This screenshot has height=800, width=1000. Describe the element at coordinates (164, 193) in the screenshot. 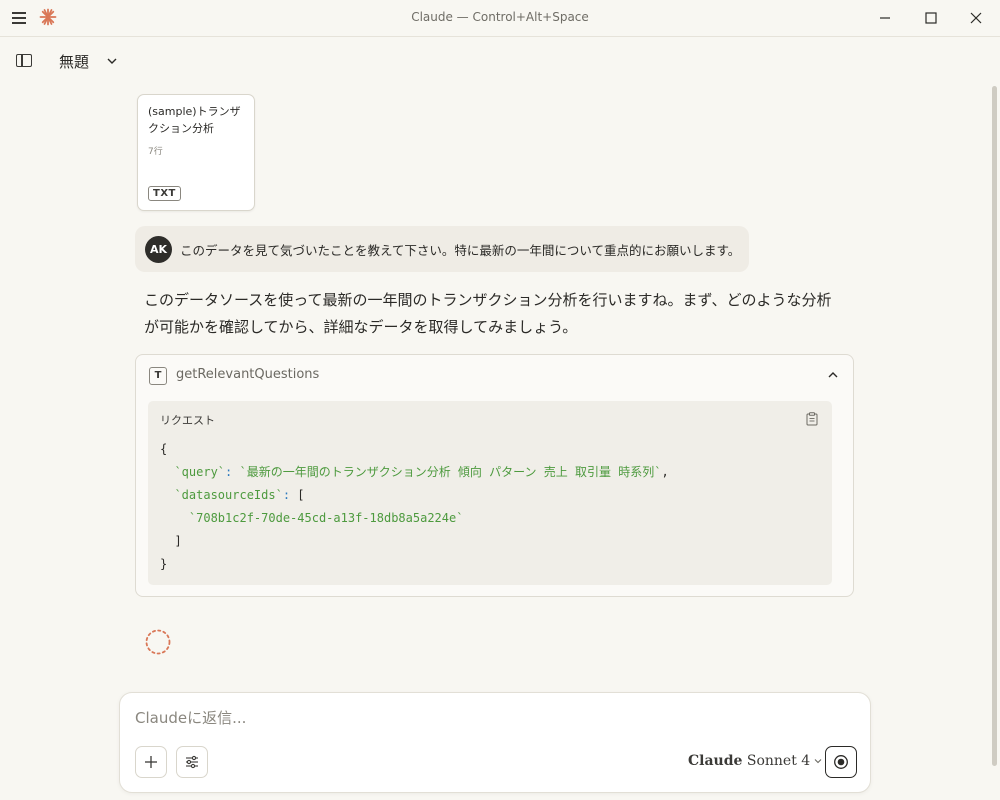

I see `attachment-type-badge: TXT` at that location.